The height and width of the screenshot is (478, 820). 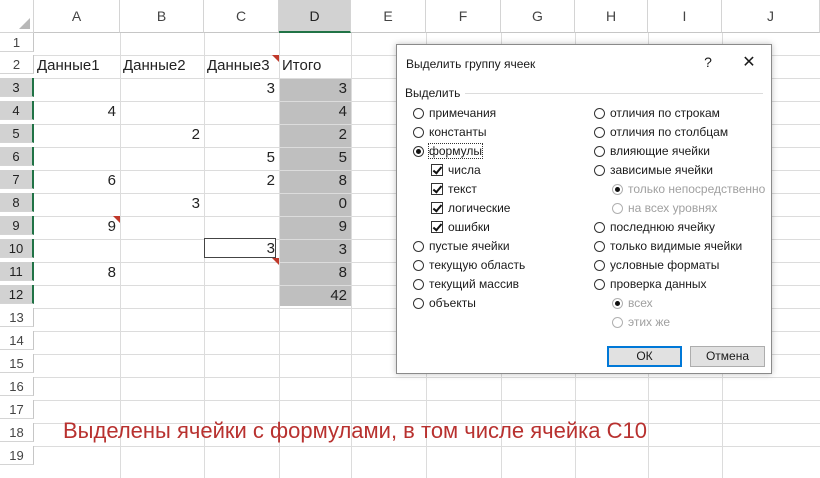 I want to click on row-header-13: 13, so click(x=17, y=317).